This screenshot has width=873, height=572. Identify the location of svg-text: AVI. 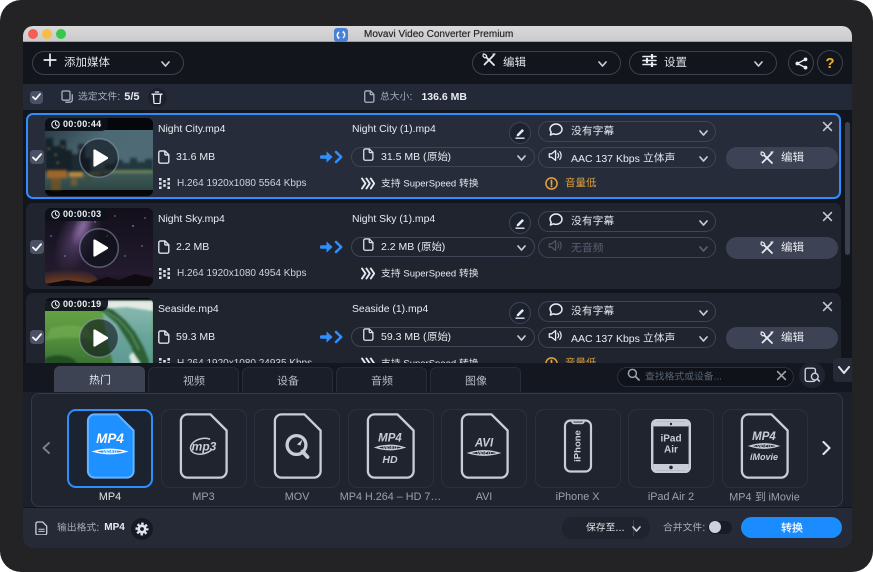
(483, 444).